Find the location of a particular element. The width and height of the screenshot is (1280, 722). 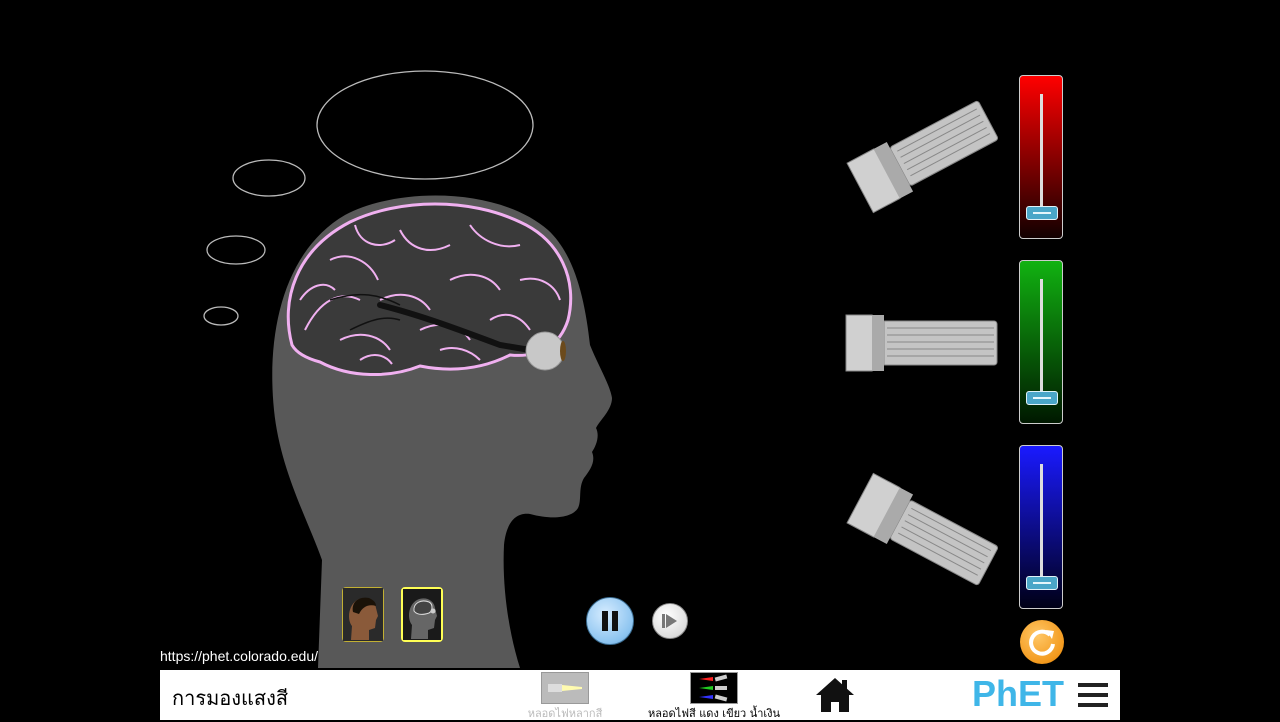

eye-iris is located at coordinates (563, 351).